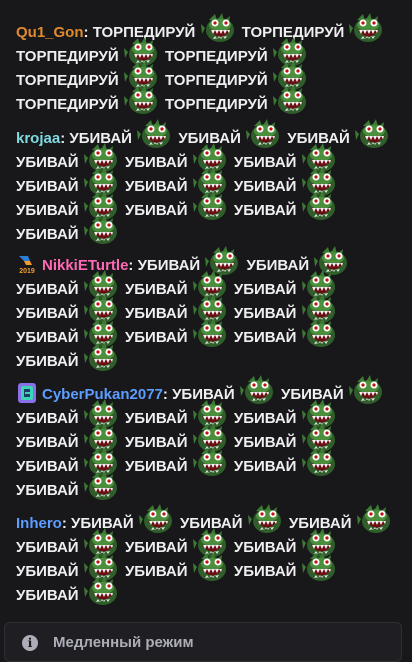  I want to click on info-icon: i, so click(30, 643).